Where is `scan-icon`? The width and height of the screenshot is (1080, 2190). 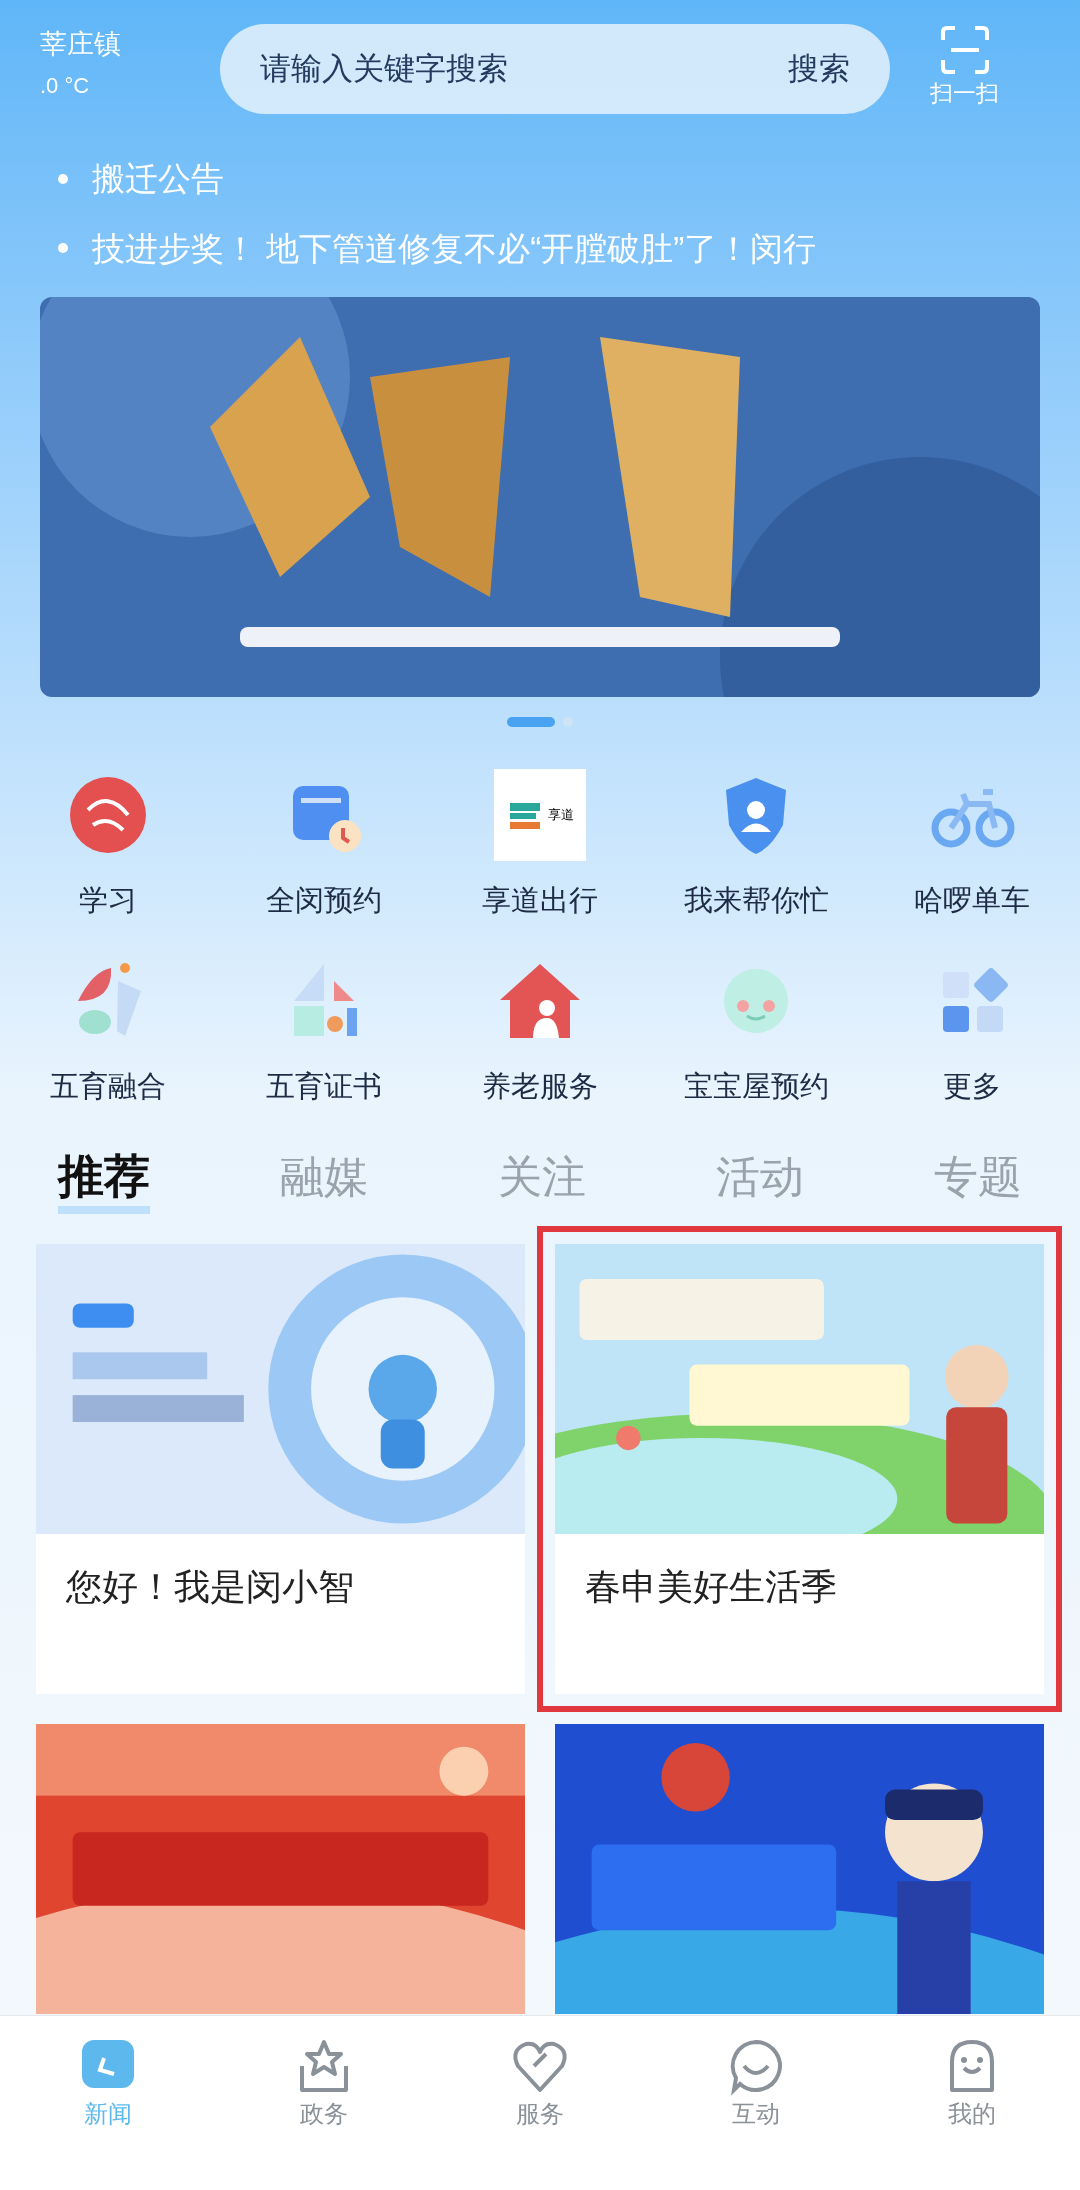
scan-icon is located at coordinates (964, 50).